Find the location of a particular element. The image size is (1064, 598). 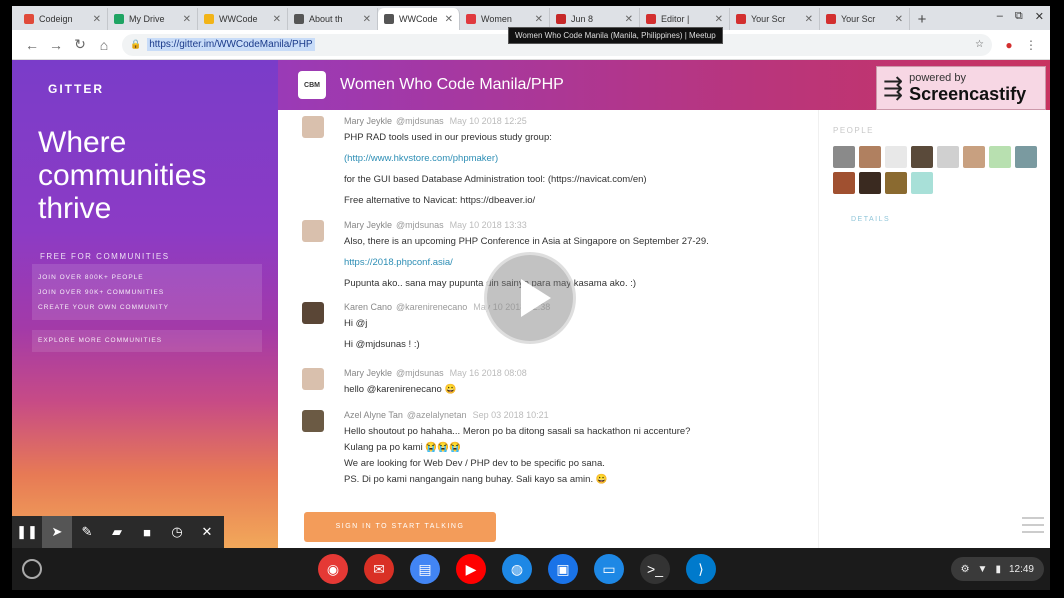

author-handle: @azelalynetan is located at coordinates (437, 415).